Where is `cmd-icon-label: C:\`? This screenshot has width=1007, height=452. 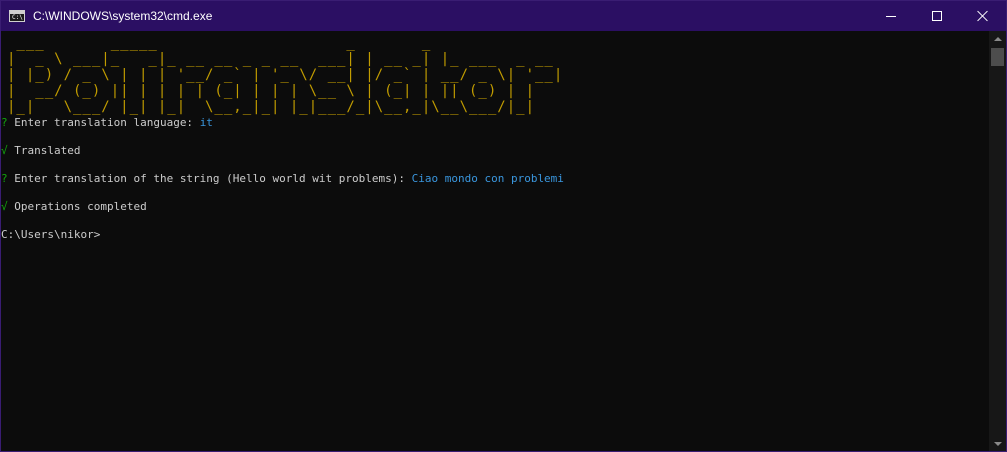
cmd-icon-label: C:\ is located at coordinates (17, 17).